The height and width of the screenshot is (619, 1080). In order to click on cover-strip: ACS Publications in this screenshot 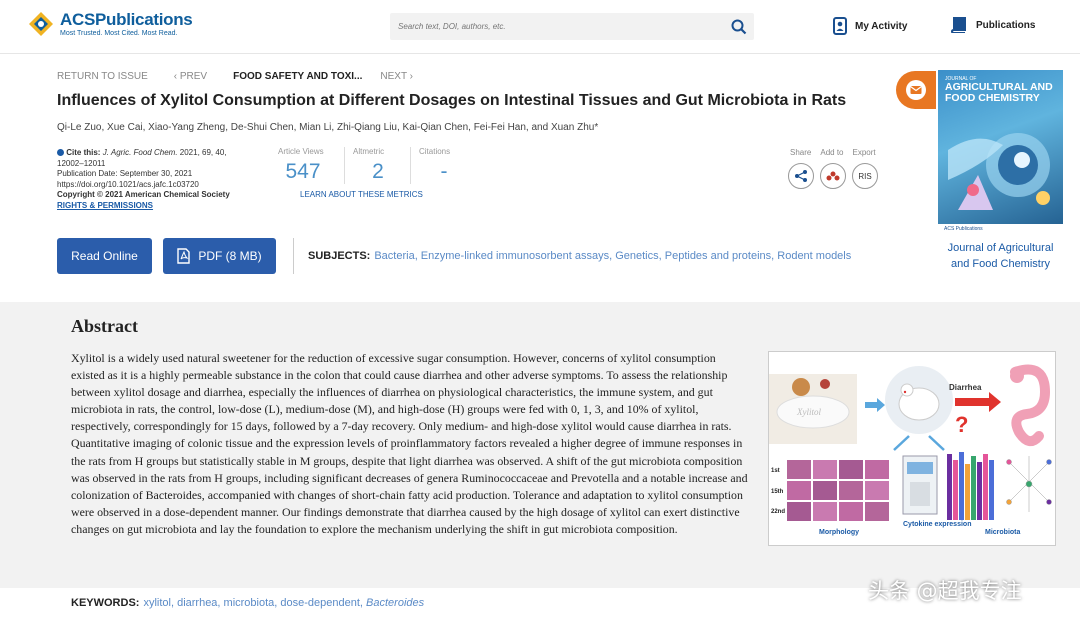, I will do `click(1000, 230)`.